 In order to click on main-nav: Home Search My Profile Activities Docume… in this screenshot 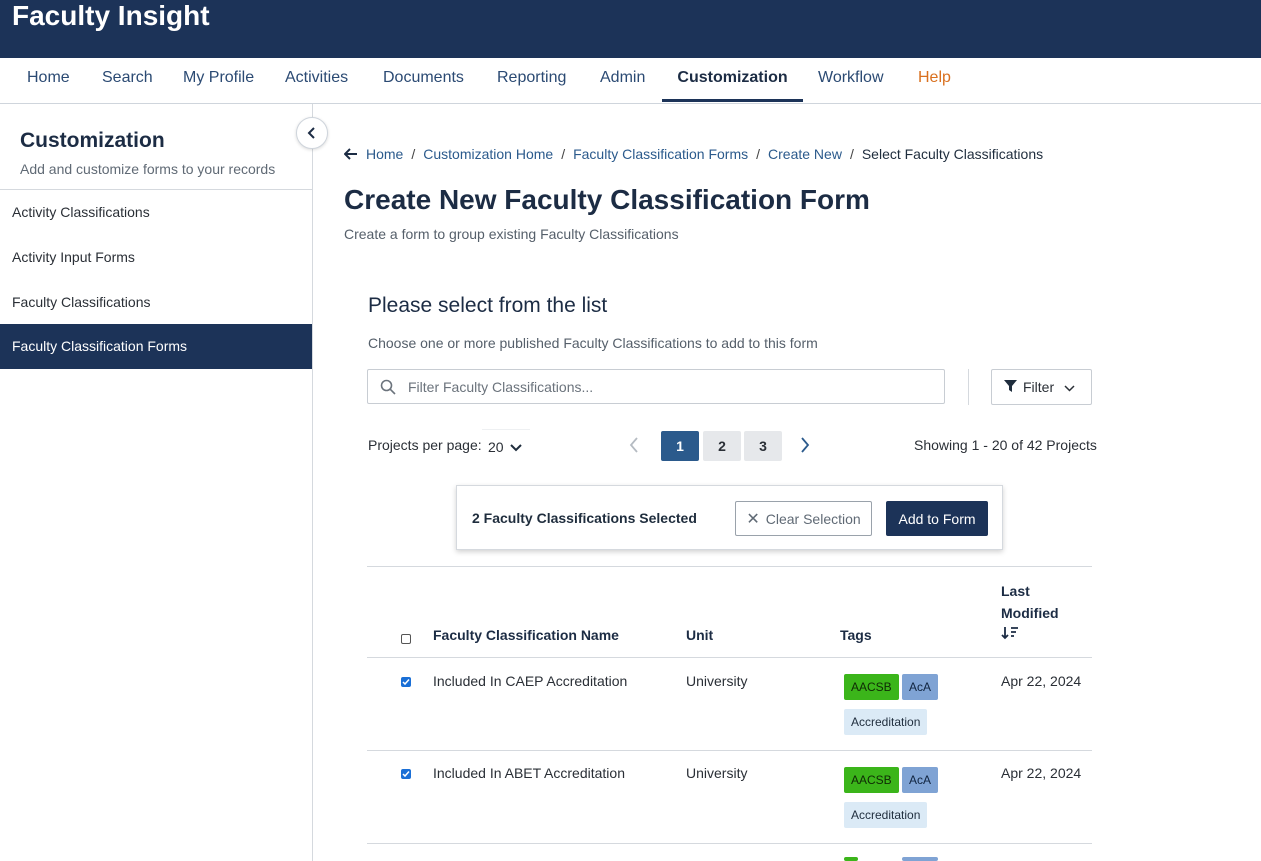, I will do `click(630, 81)`.